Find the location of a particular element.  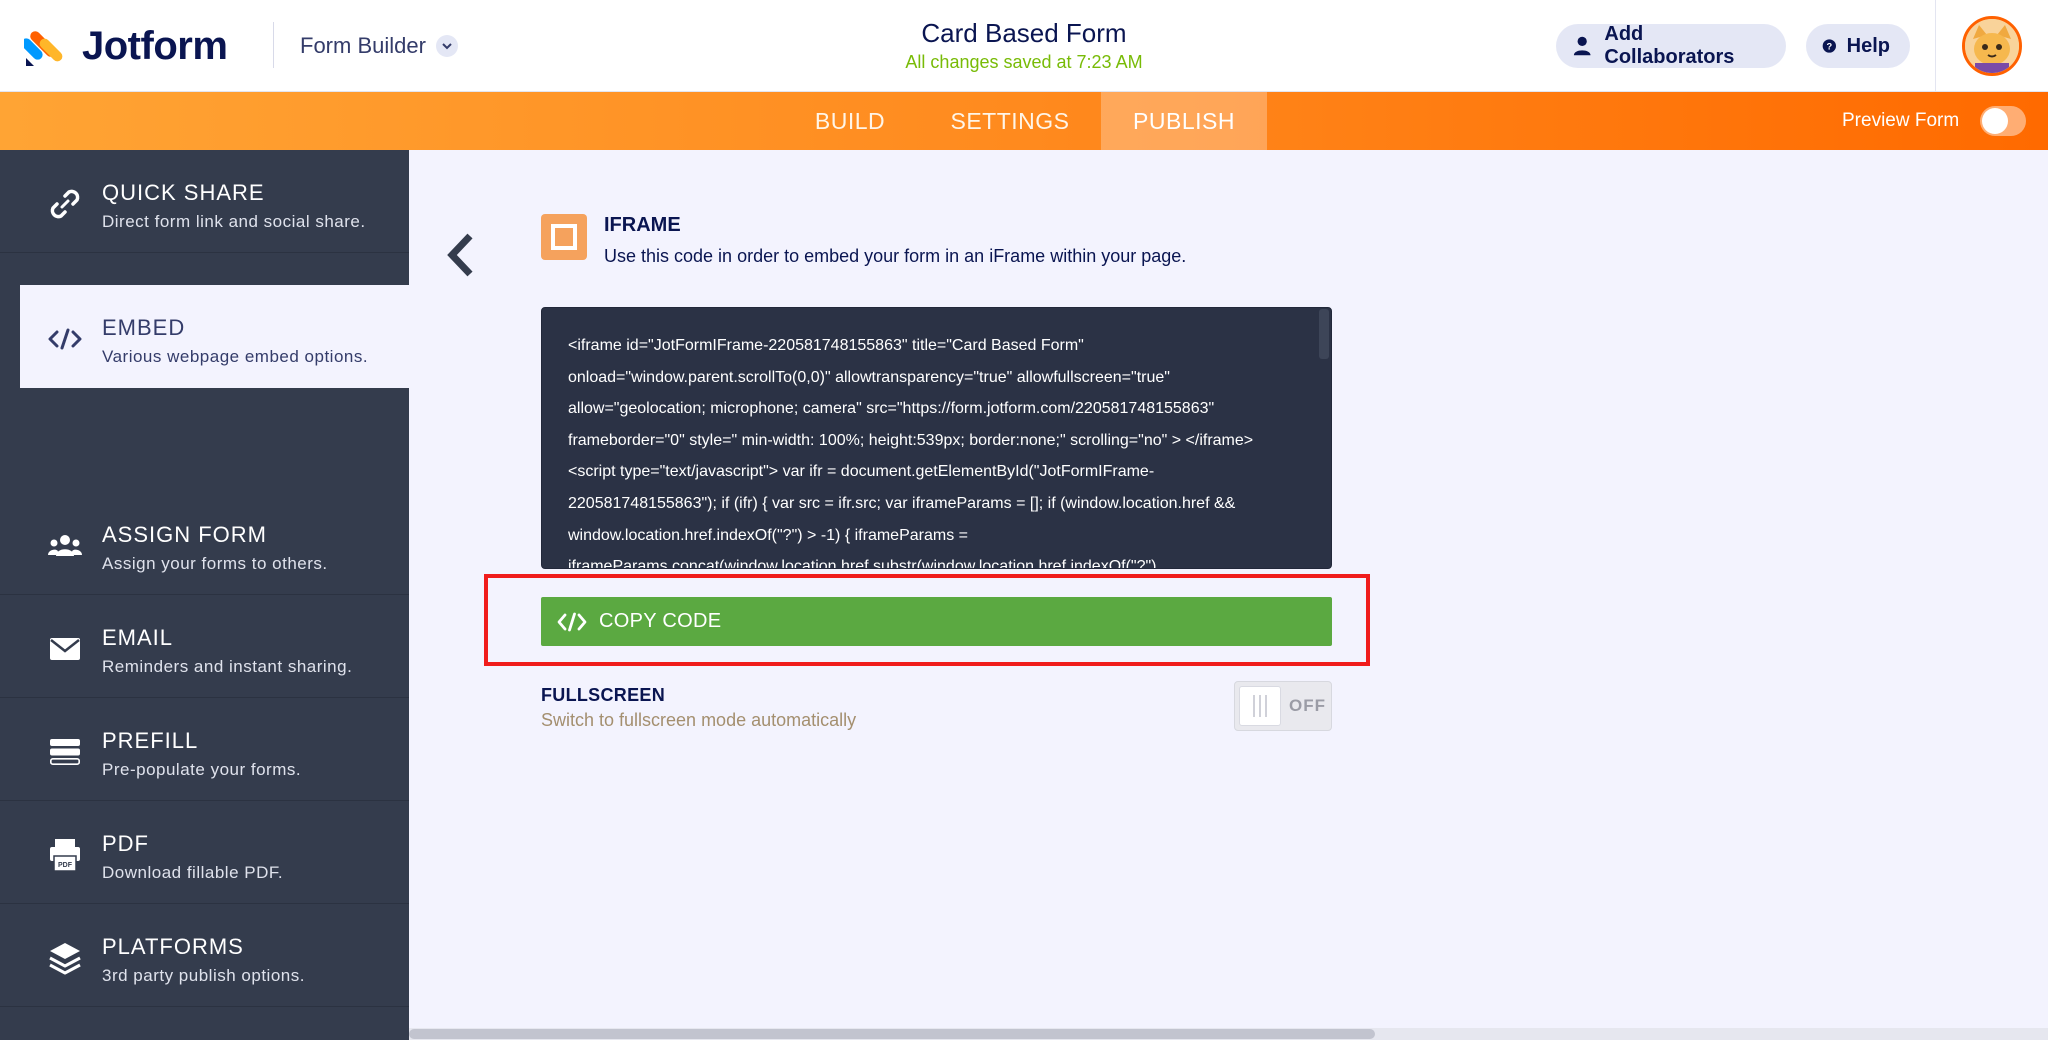

sidebar-item-assign-form: ASSIGN FORM Assign your forms to others. is located at coordinates (204, 543).